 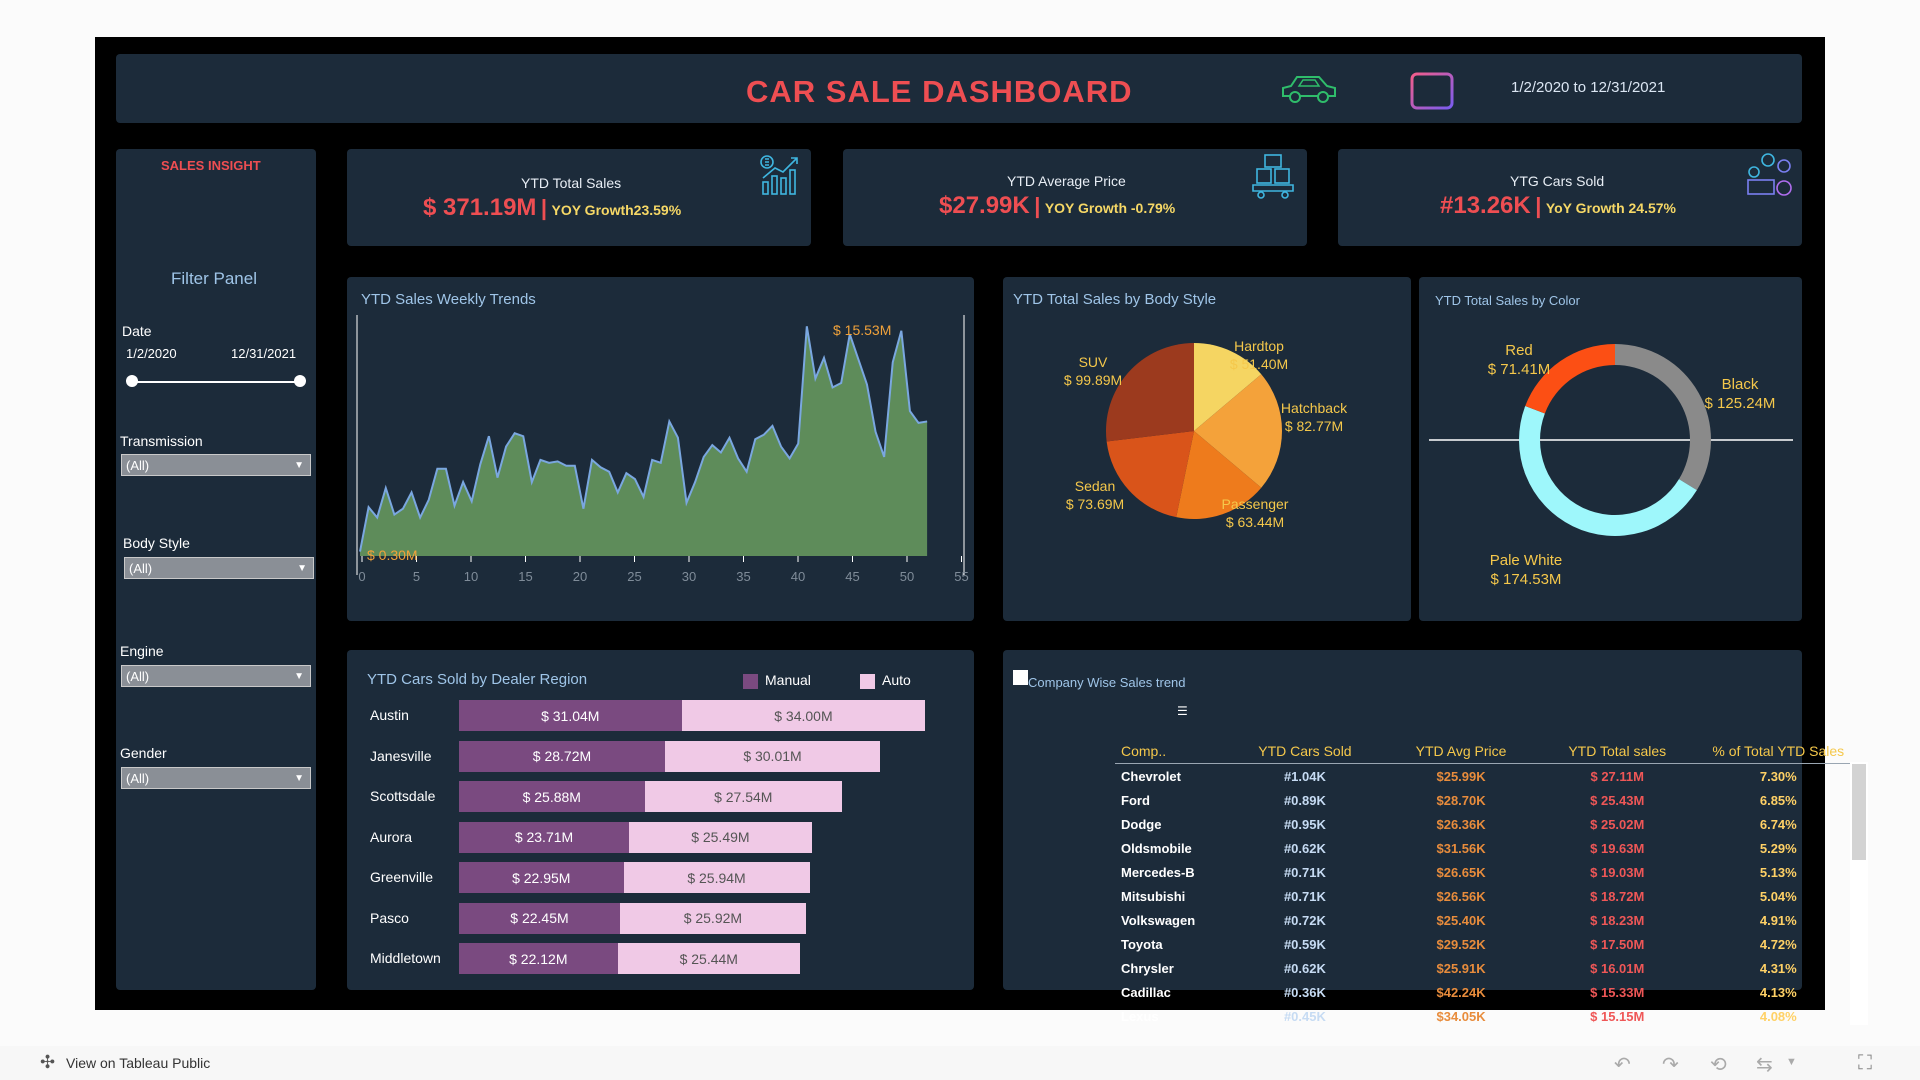 I want to click on column-header: % of Total YTD Sales, so click(x=1778, y=751).